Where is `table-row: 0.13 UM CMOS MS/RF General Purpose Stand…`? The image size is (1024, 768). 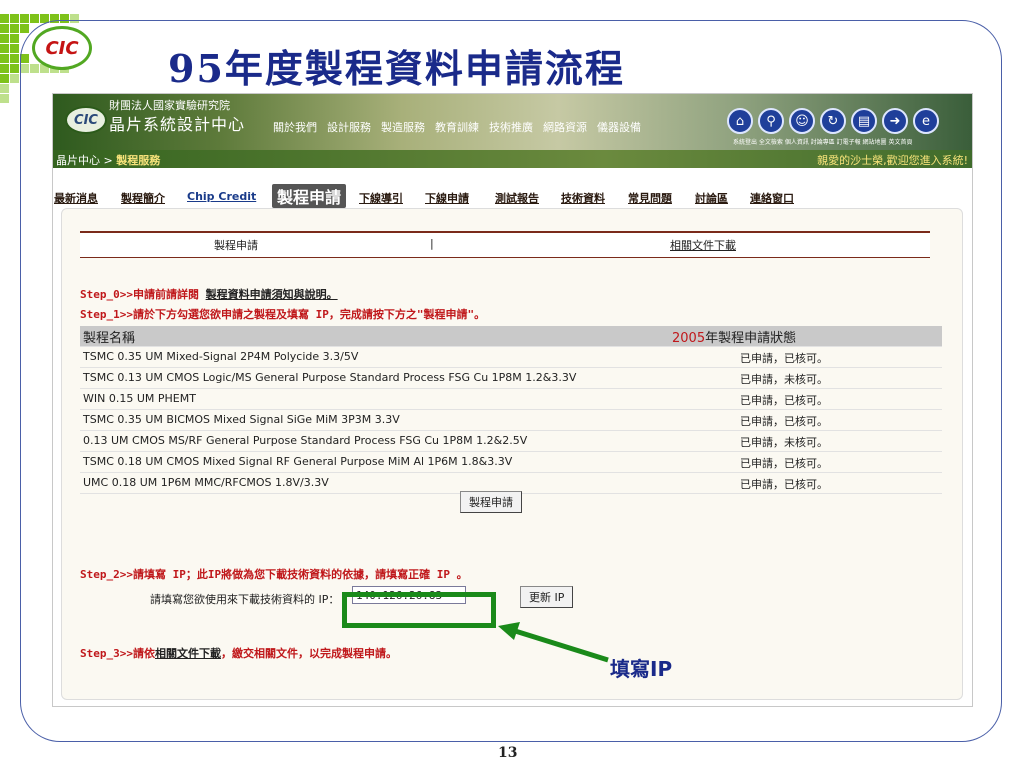
table-row: 0.13 UM CMOS MS/RF General Purpose Stand… is located at coordinates (511, 441).